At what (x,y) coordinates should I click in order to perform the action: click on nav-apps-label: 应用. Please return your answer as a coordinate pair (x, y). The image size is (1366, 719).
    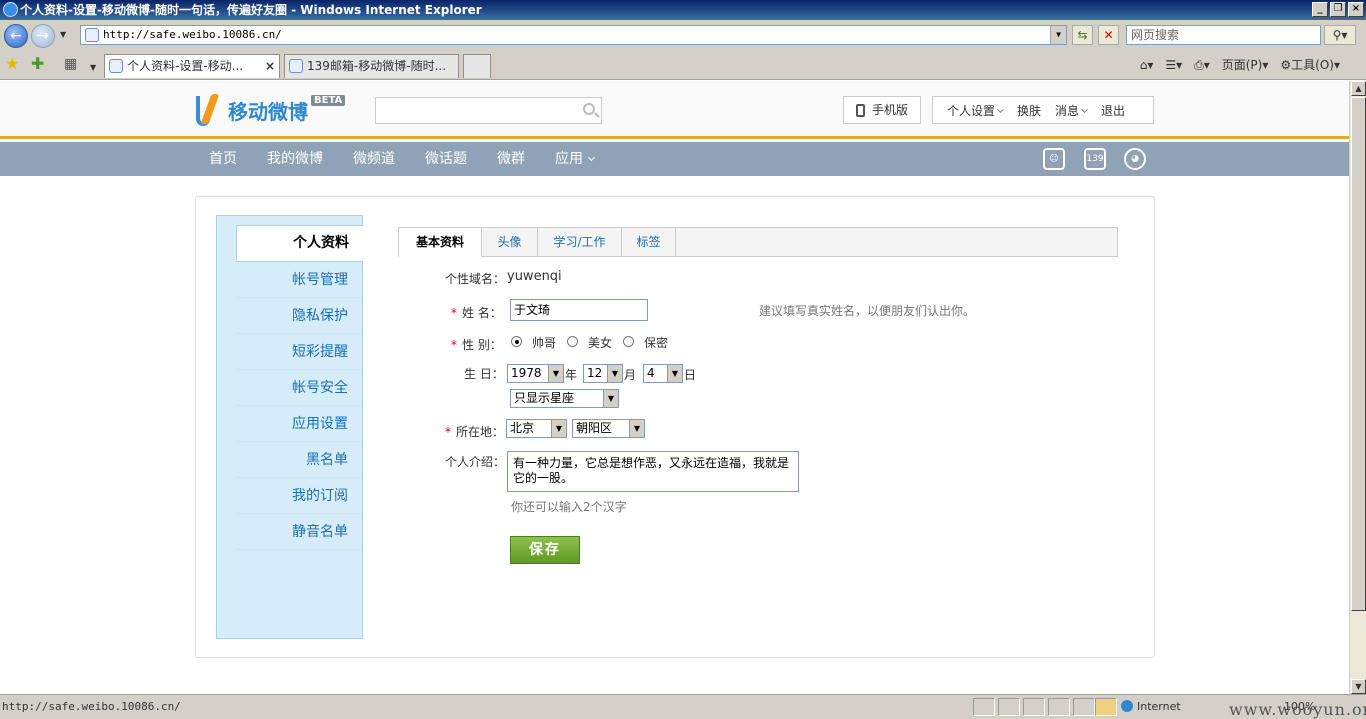
    Looking at the image, I should click on (569, 159).